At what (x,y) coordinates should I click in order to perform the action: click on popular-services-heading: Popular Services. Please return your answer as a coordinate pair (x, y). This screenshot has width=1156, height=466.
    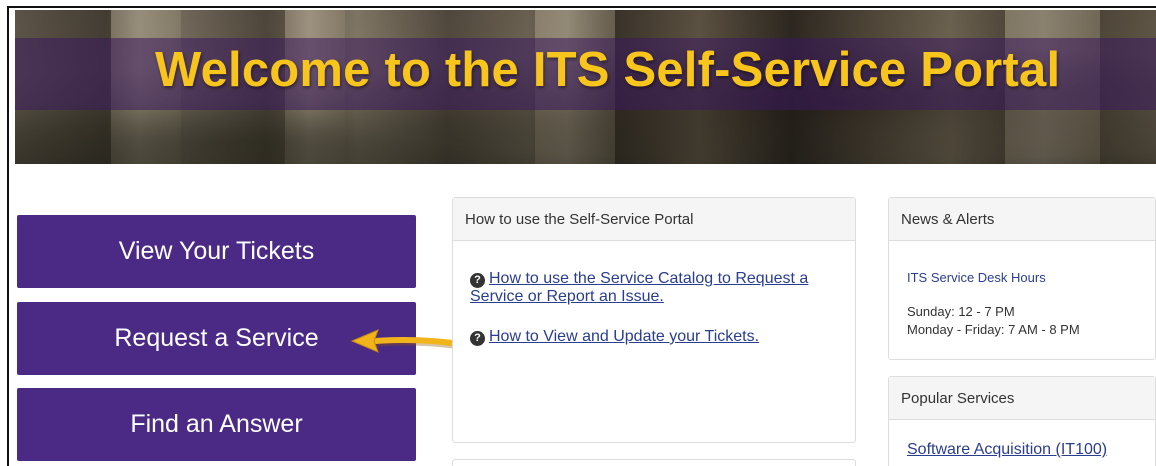
    Looking at the image, I should click on (1022, 398).